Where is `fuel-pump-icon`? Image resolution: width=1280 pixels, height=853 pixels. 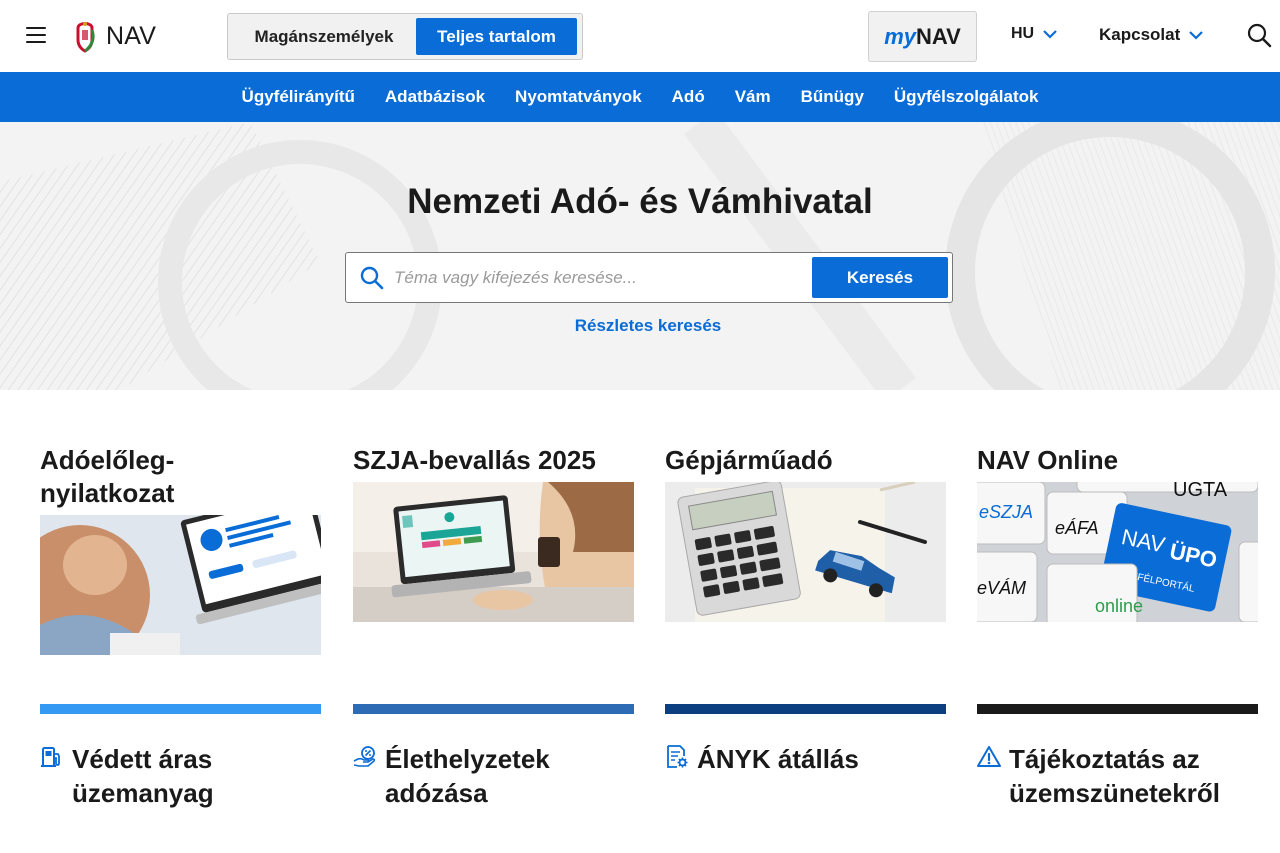
fuel-pump-icon is located at coordinates (50, 757).